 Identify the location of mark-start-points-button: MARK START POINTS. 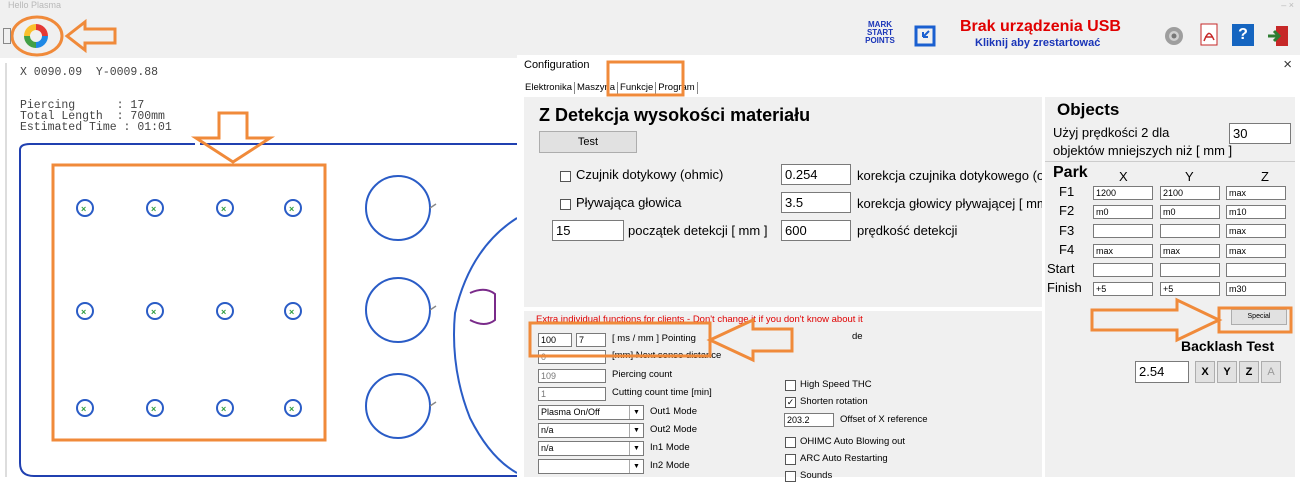
(880, 33).